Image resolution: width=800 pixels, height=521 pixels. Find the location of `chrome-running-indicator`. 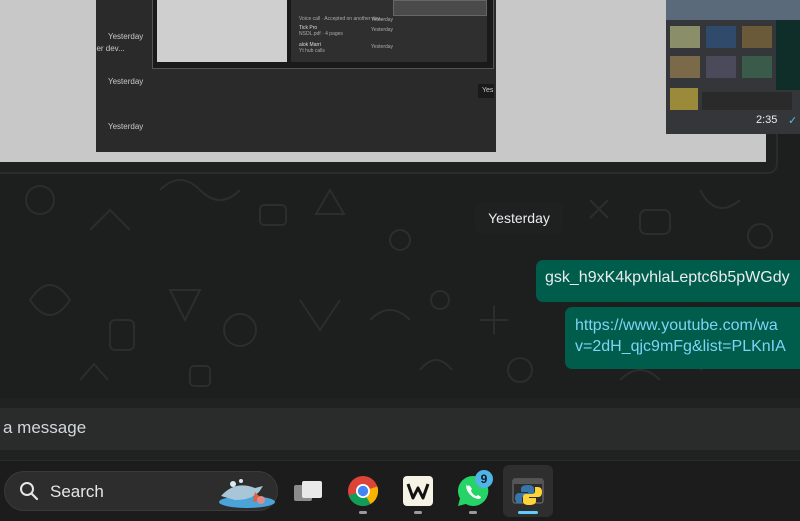

chrome-running-indicator is located at coordinates (363, 512).